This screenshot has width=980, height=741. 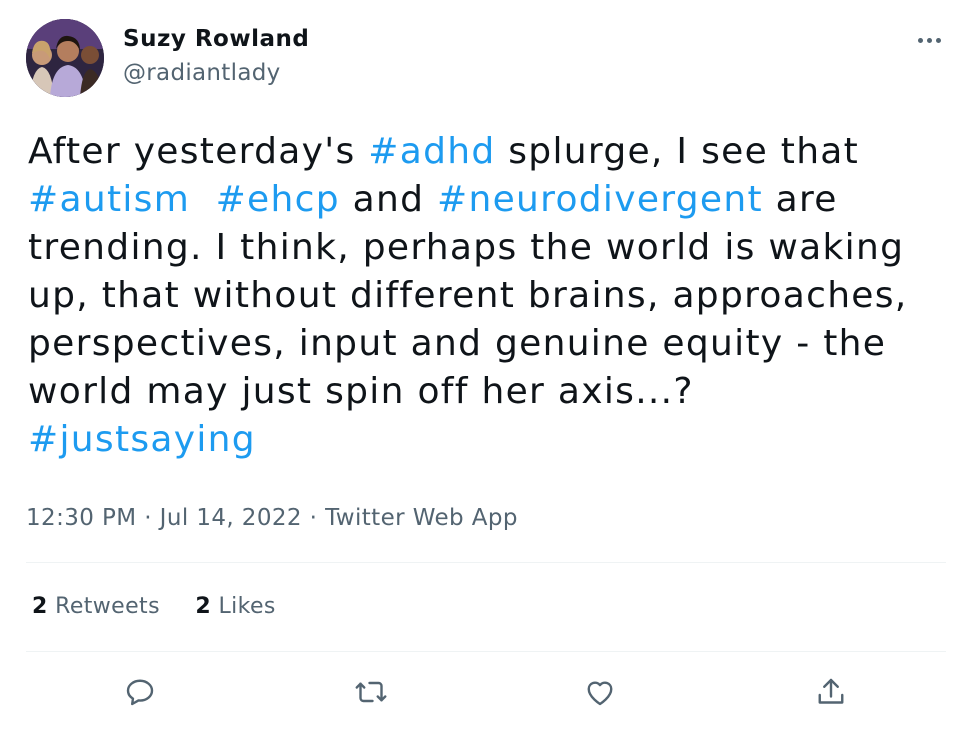 I want to click on avatar, so click(x=65, y=58).